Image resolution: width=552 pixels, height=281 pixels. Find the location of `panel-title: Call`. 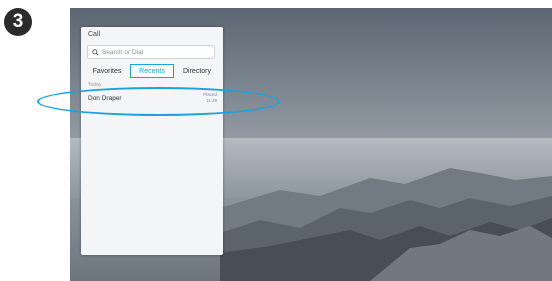

panel-title: Call is located at coordinates (94, 34).